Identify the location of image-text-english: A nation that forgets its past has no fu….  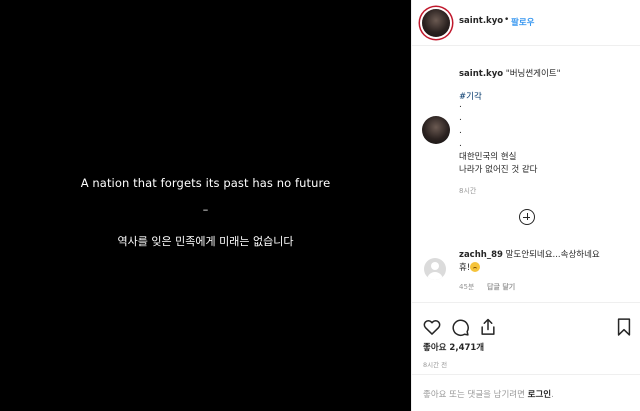
(205, 183).